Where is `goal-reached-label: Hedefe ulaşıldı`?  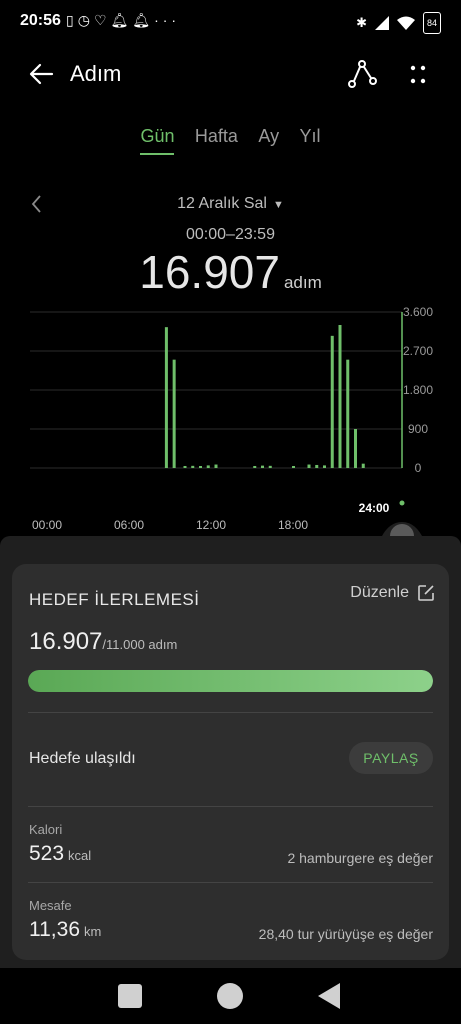 goal-reached-label: Hedefe ulaşıldı is located at coordinates (82, 758).